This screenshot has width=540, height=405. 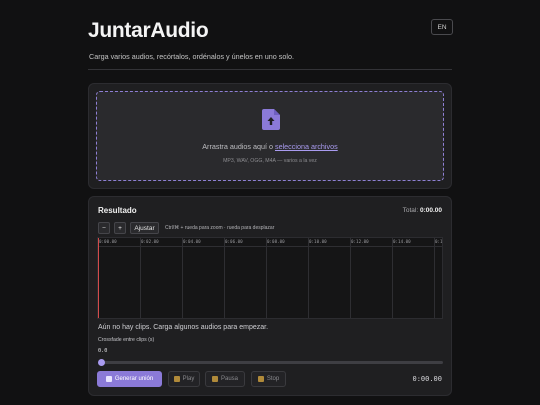 I want to click on play-button: Play, so click(x=184, y=379).